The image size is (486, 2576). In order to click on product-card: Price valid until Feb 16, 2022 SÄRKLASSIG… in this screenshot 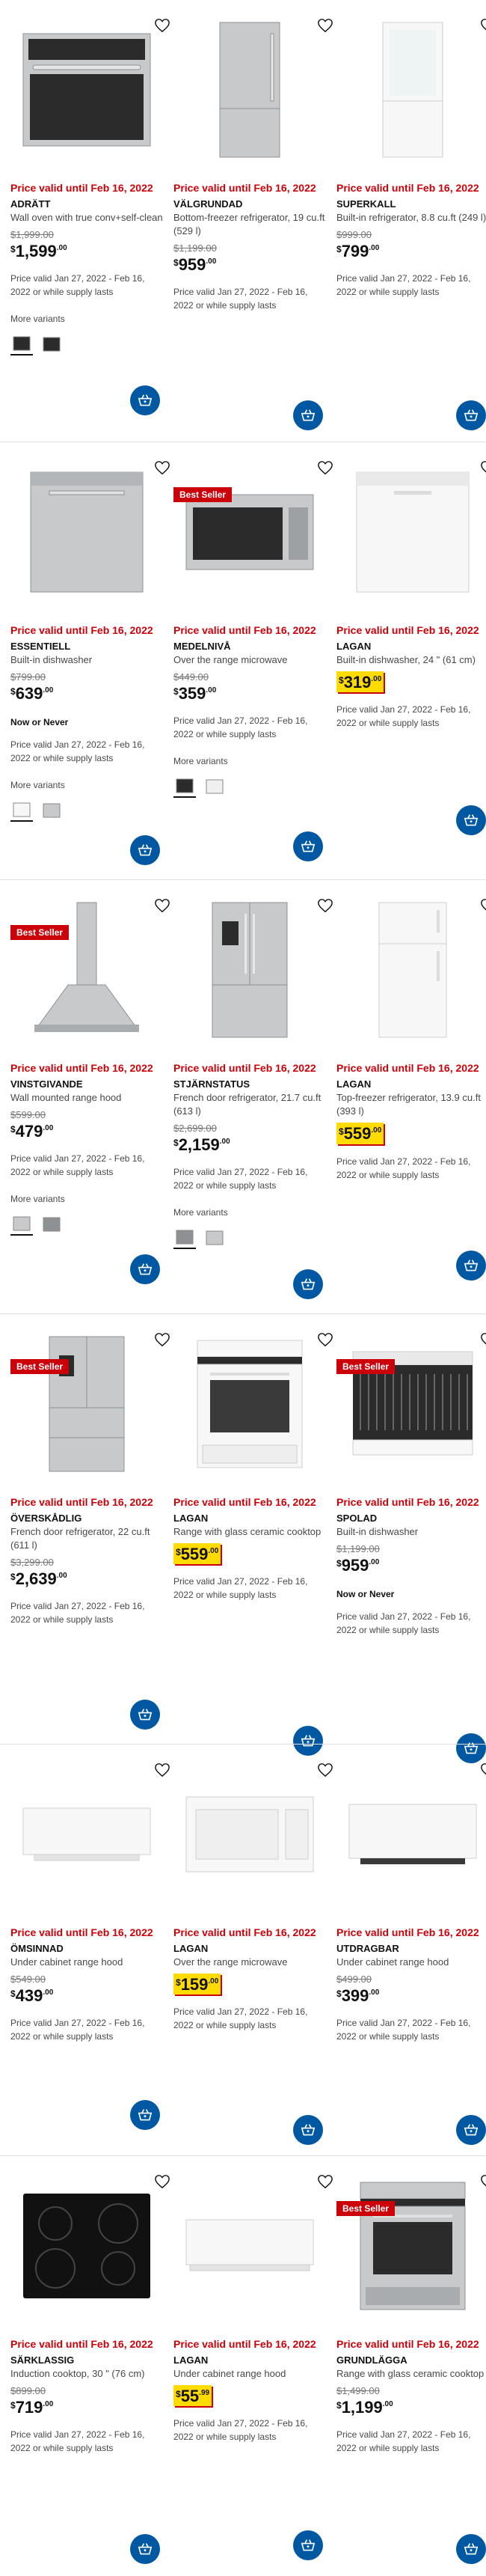, I will do `click(91, 2365)`.